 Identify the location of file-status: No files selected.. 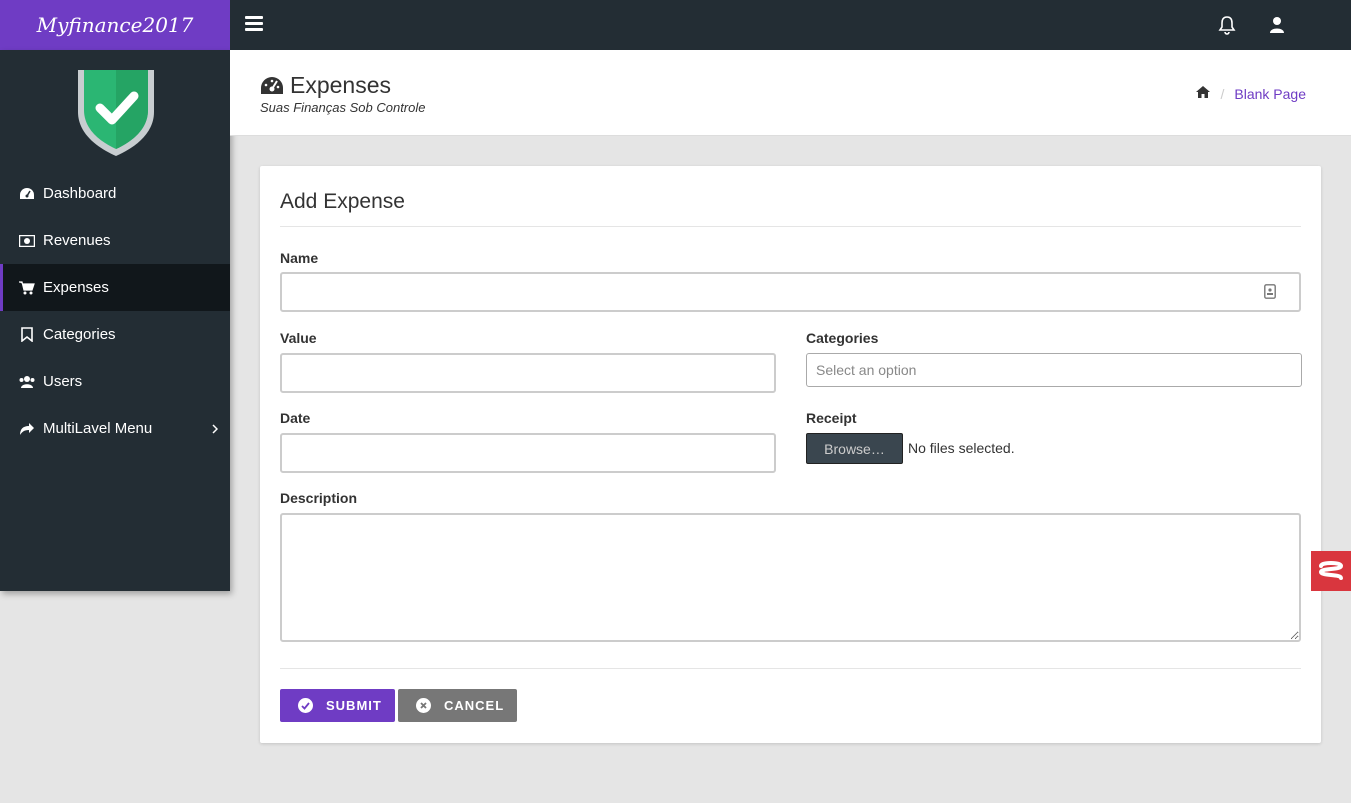
(961, 448).